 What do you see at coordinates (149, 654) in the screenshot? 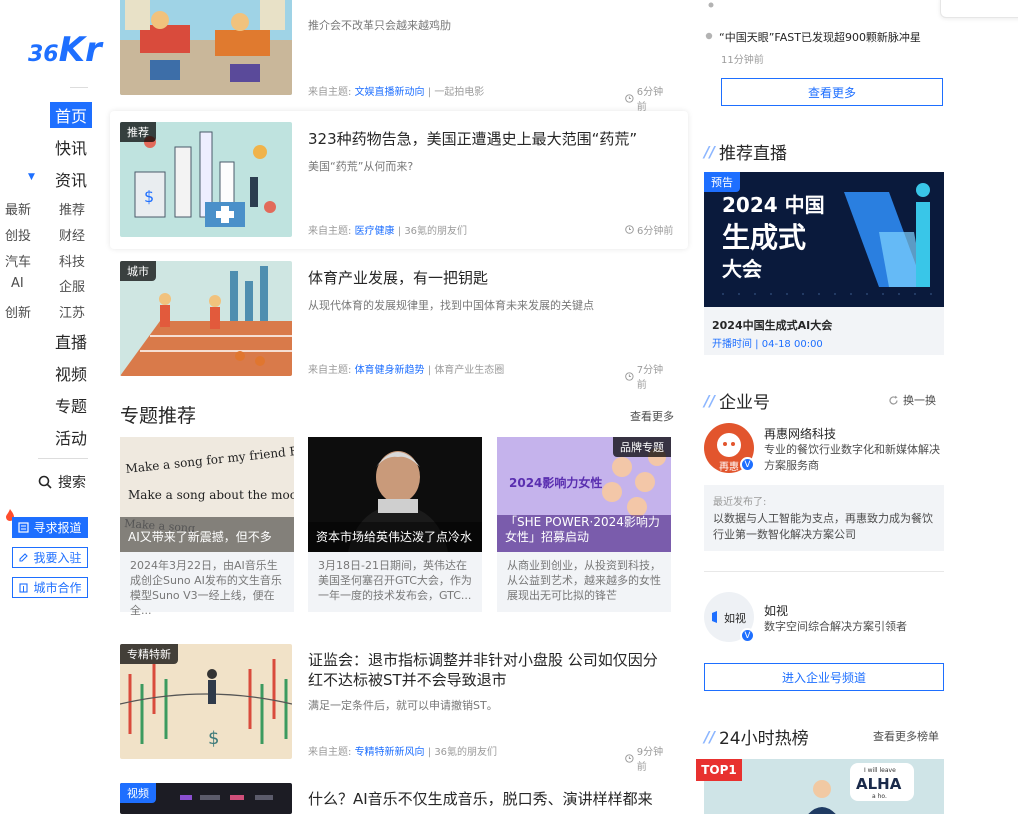
I see `article-badge: 专精特新` at bounding box center [149, 654].